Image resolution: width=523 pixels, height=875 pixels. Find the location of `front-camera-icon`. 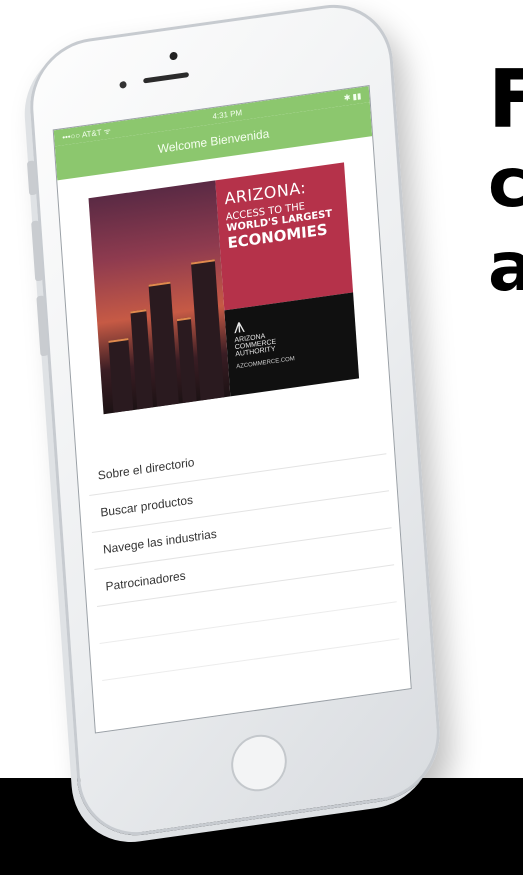

front-camera-icon is located at coordinates (123, 84).